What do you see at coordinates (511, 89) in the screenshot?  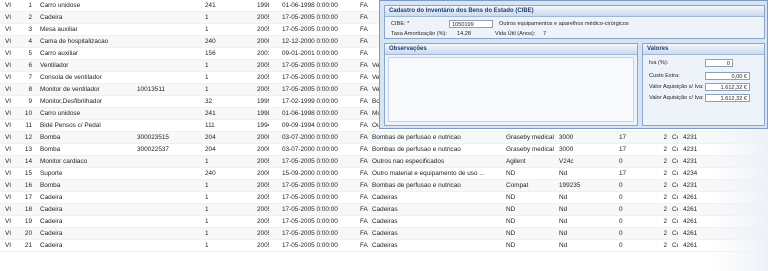 I see `observacoes-textarea` at bounding box center [511, 89].